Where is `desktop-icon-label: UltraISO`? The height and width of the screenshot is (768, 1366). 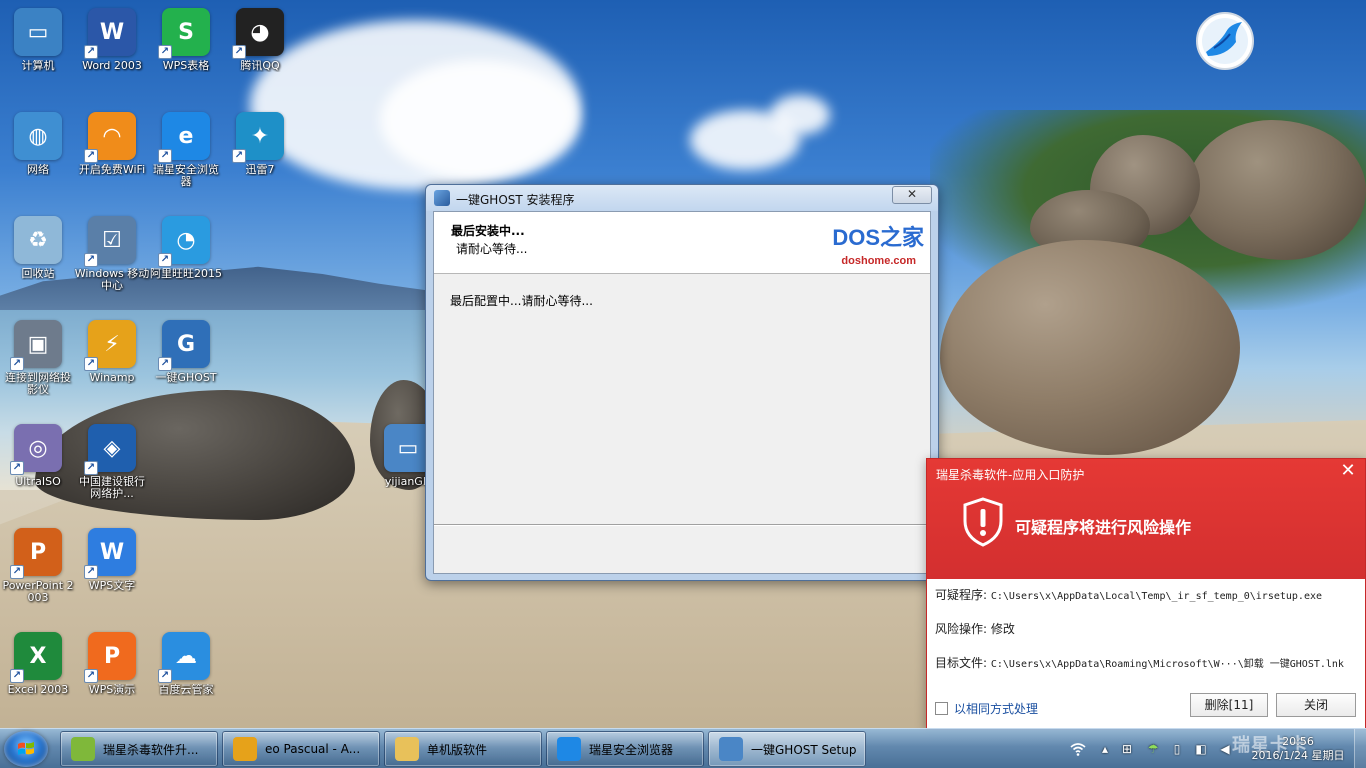 desktop-icon-label: UltraISO is located at coordinates (38, 482).